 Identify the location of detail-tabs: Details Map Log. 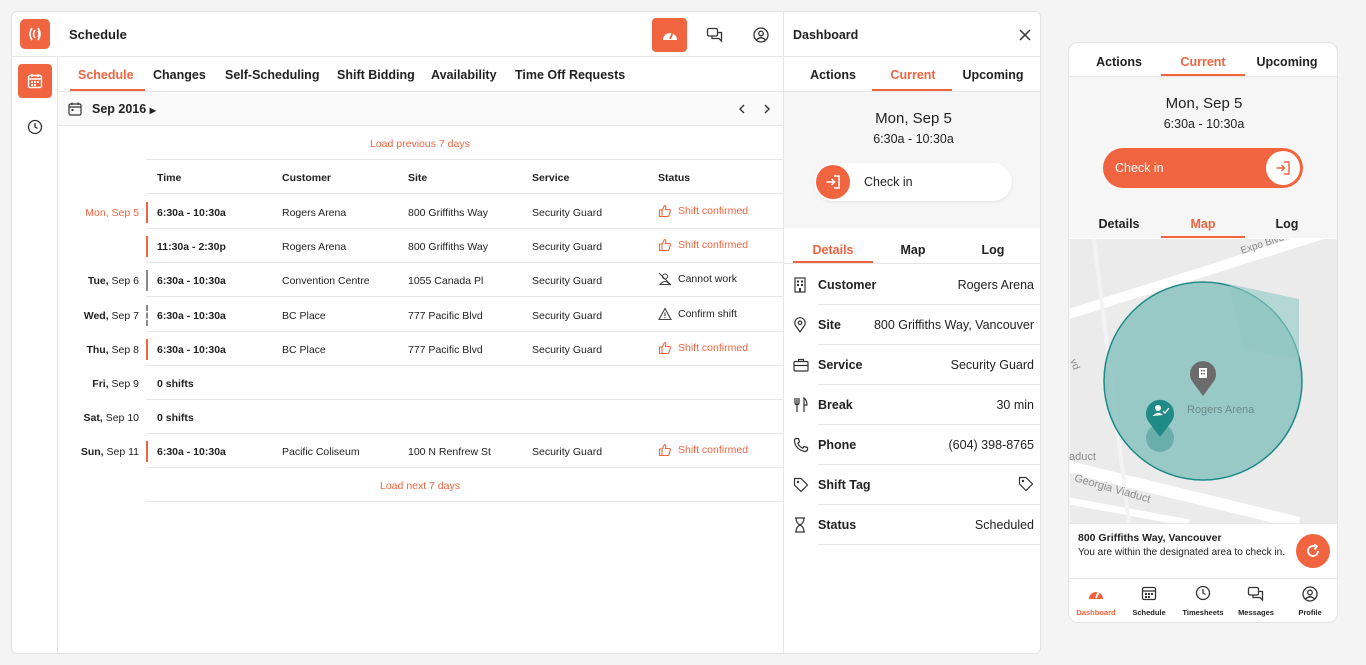
(1203, 222).